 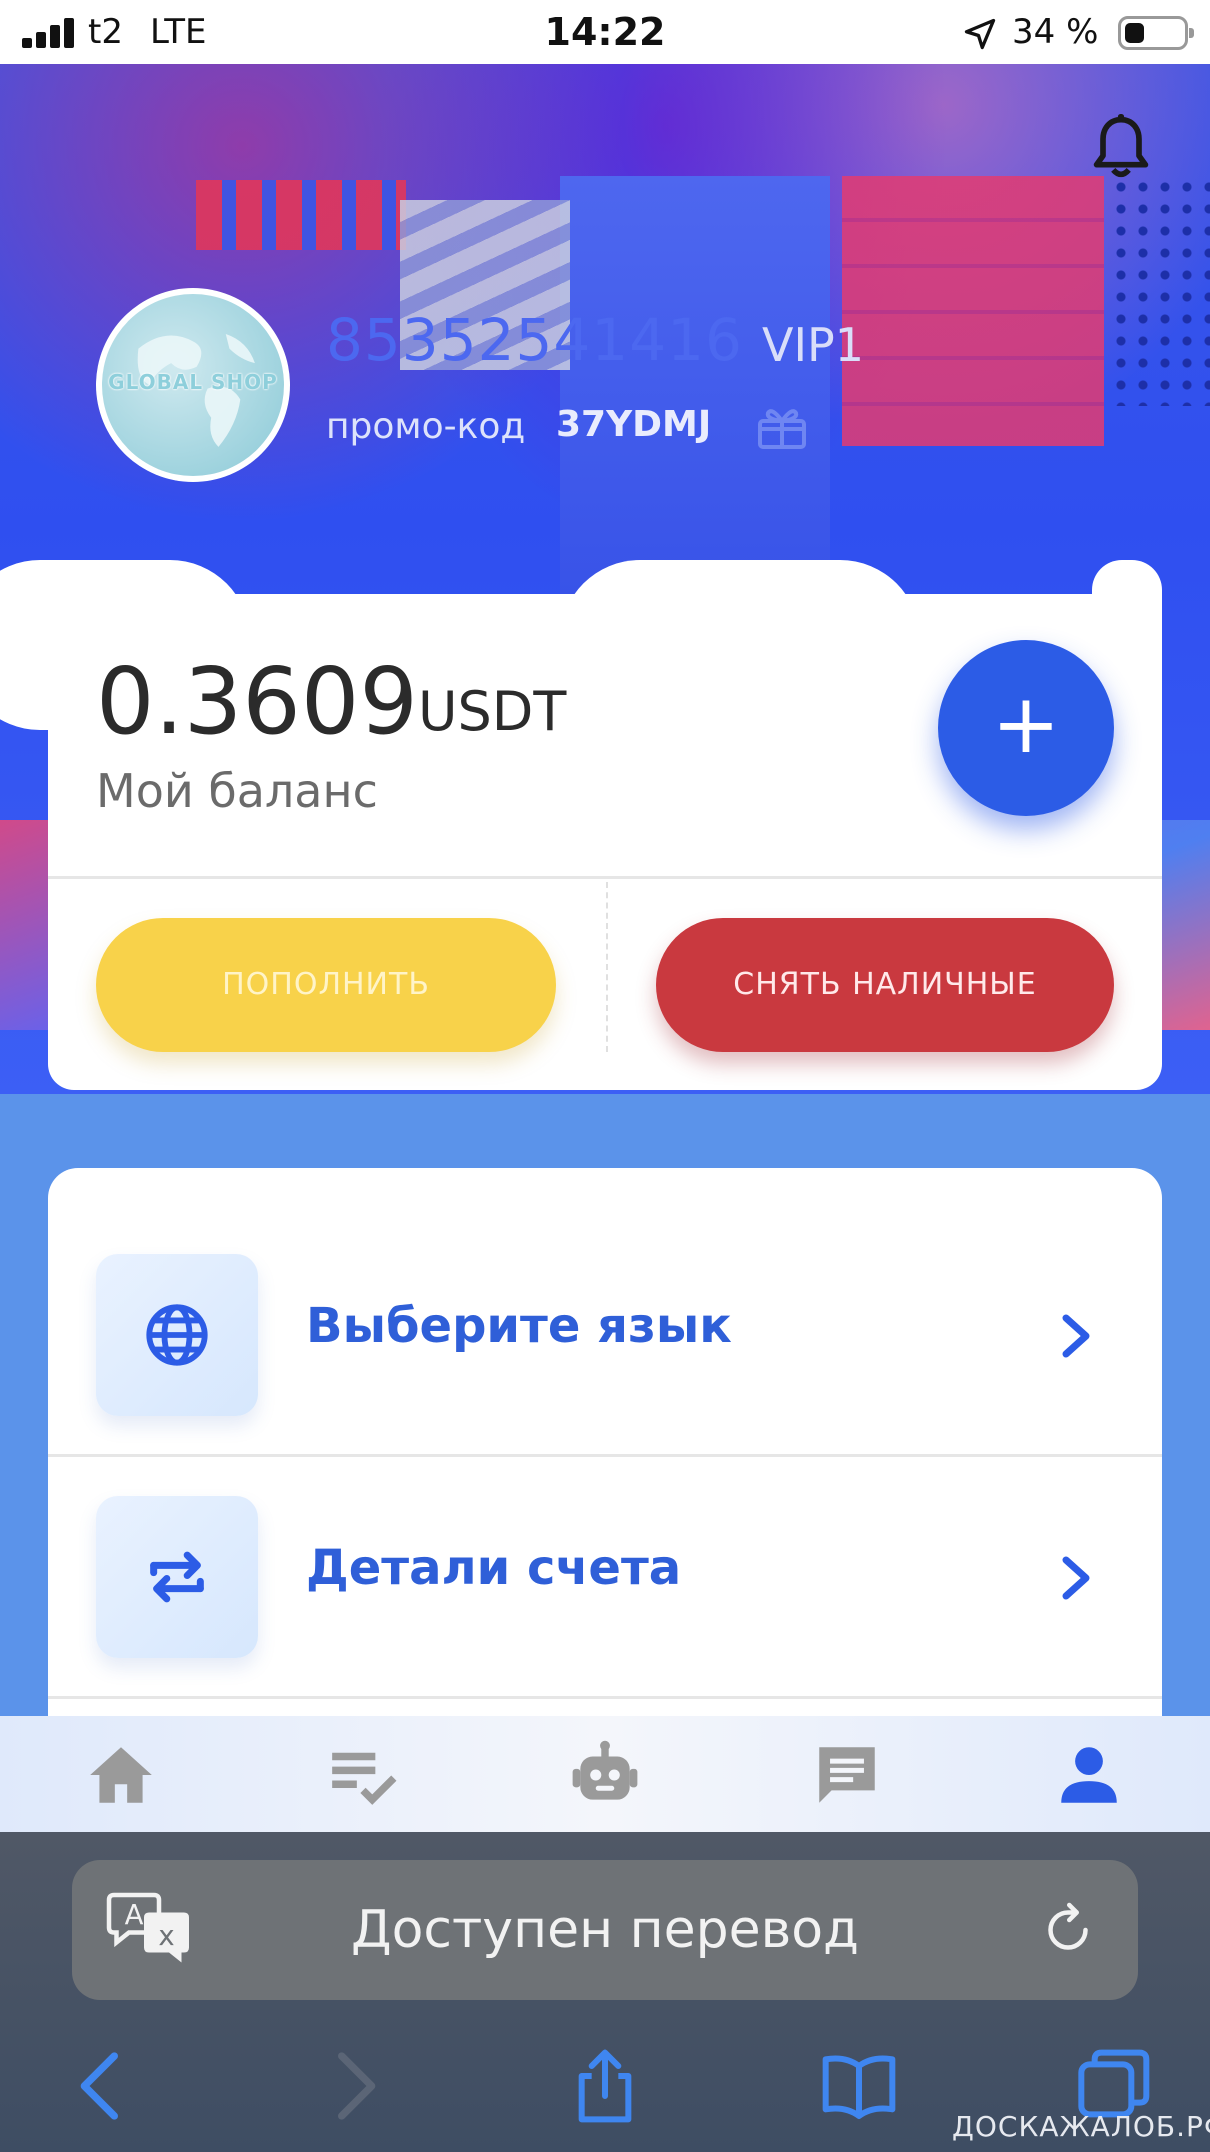 I want to click on watermark: ДОСКАЖАЛОБ.РФ, so click(x=1081, y=2126).